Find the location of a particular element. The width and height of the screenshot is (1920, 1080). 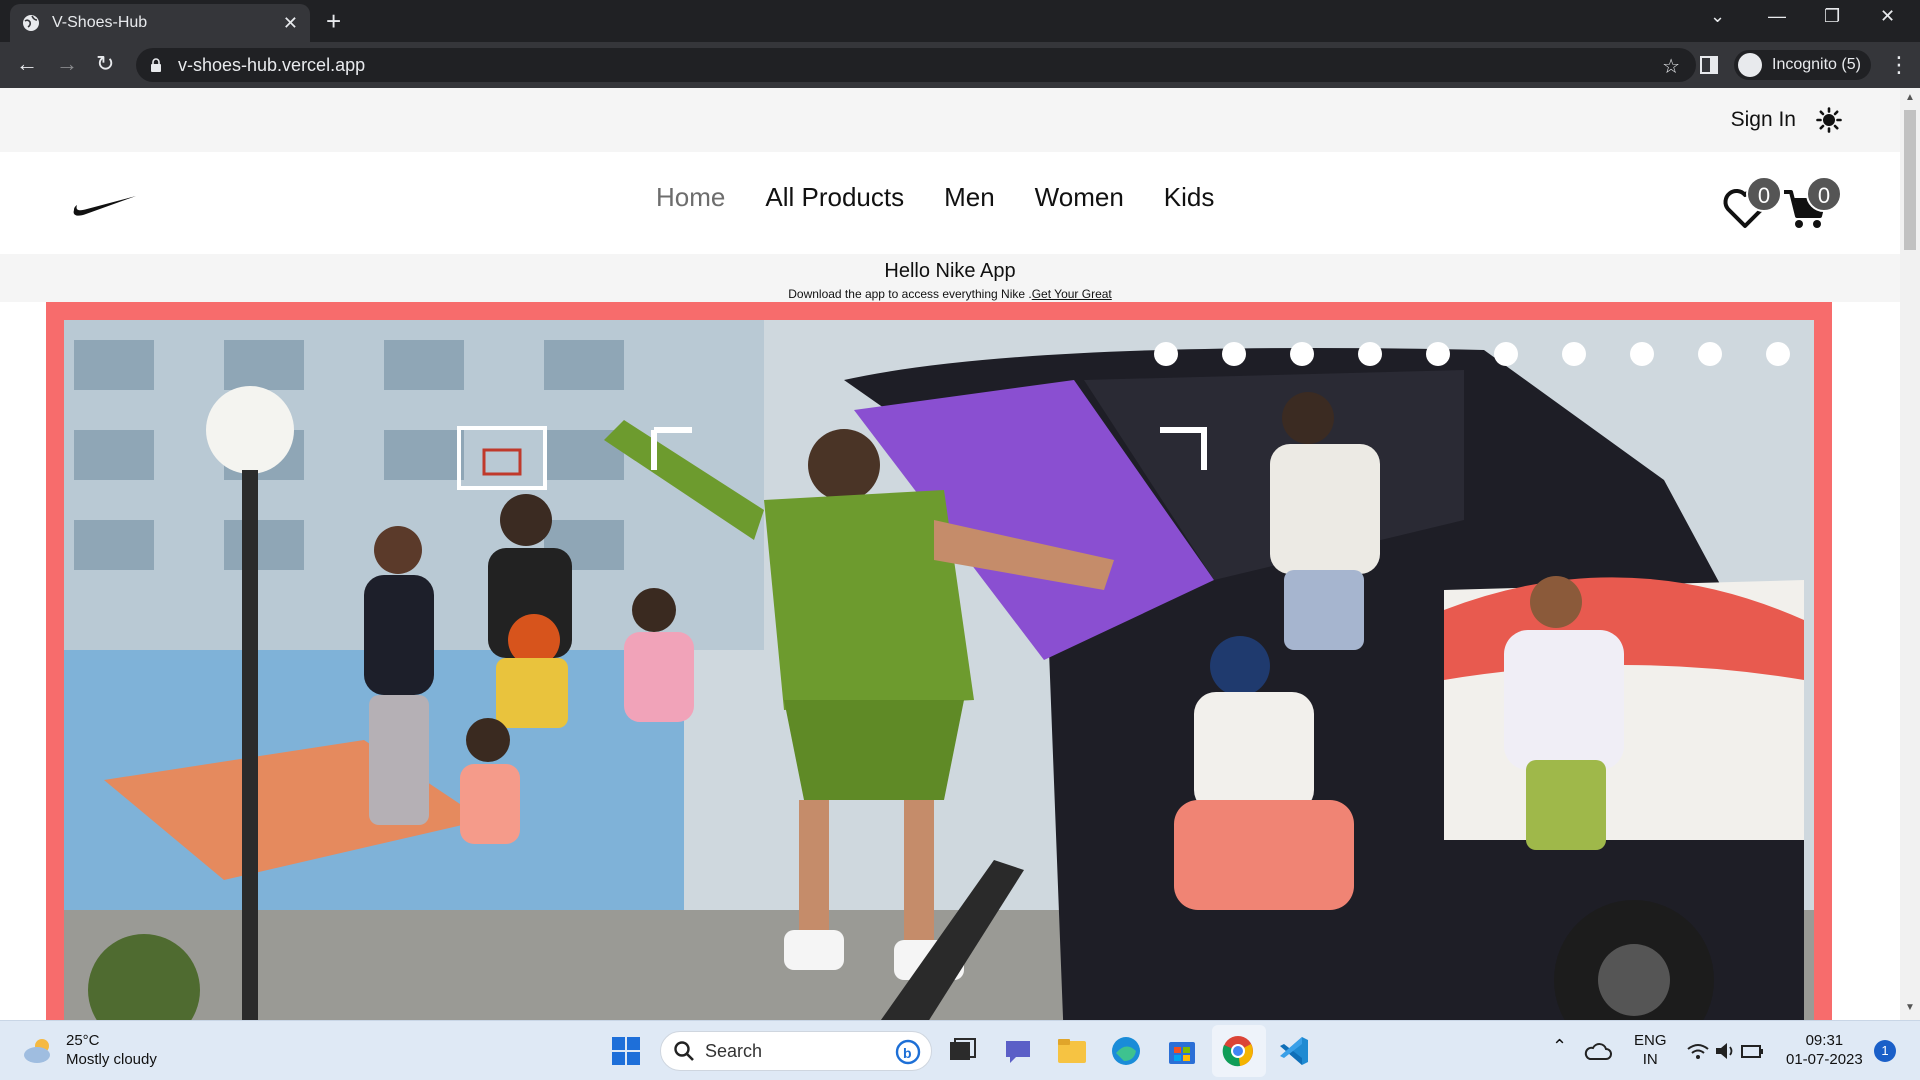

url-text: v-shoes-hub.vercel.app is located at coordinates (272, 64).